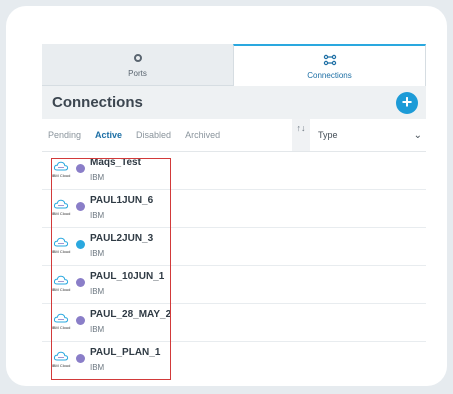 Image resolution: width=453 pixels, height=394 pixels. I want to click on sort-icon: ↑↓, so click(301, 128).